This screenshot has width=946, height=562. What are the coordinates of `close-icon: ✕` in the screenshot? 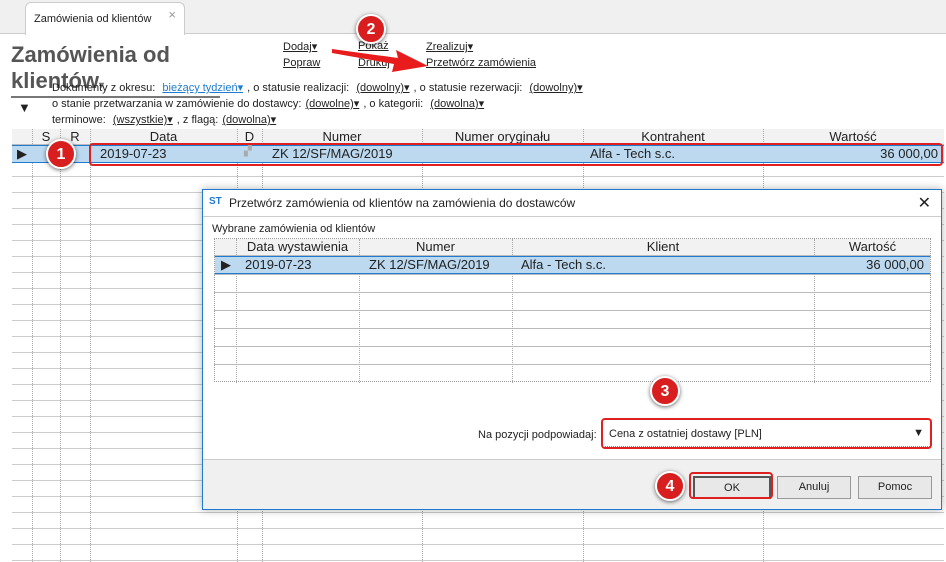 It's located at (924, 203).